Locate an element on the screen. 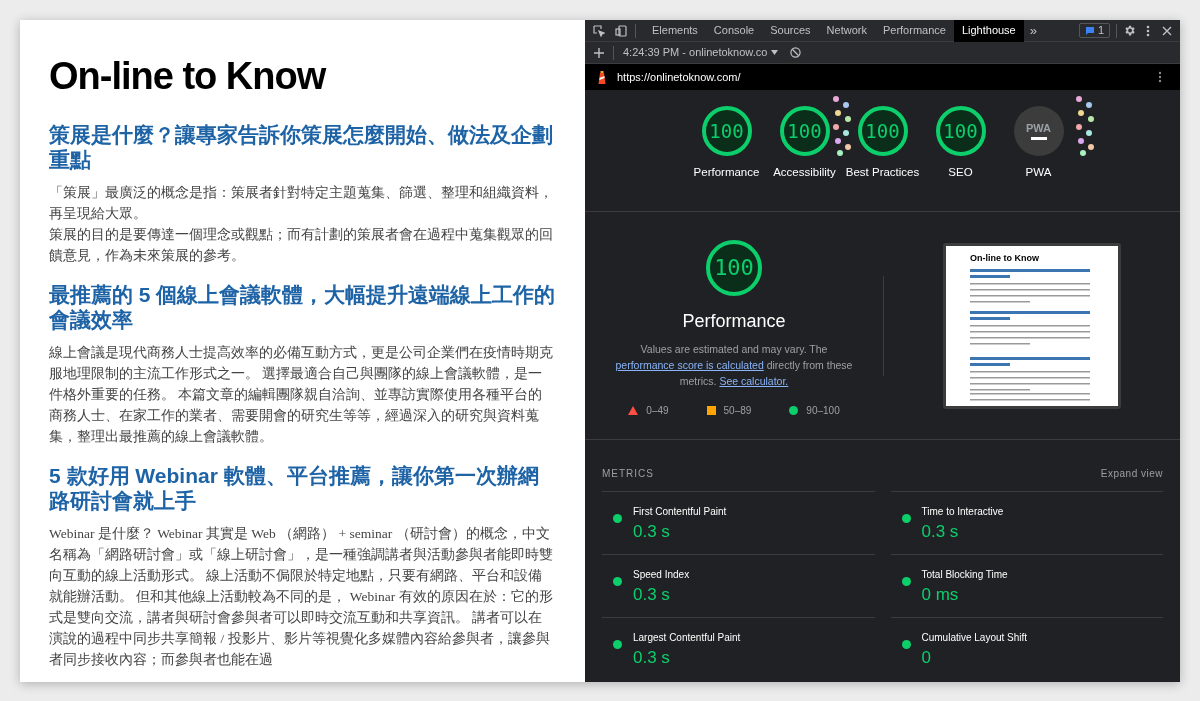 The height and width of the screenshot is (701, 1200). article-paragraph: 「策展」最廣泛的概念是指：策展者針對特定主題蒐集、篩選、整理和組織資料，再呈現給大眾。 is located at coordinates (301, 203).